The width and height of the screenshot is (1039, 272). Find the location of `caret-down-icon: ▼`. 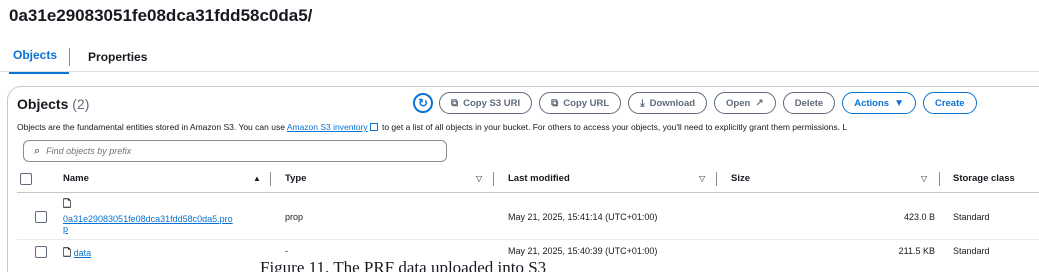

caret-down-icon: ▼ is located at coordinates (899, 103).